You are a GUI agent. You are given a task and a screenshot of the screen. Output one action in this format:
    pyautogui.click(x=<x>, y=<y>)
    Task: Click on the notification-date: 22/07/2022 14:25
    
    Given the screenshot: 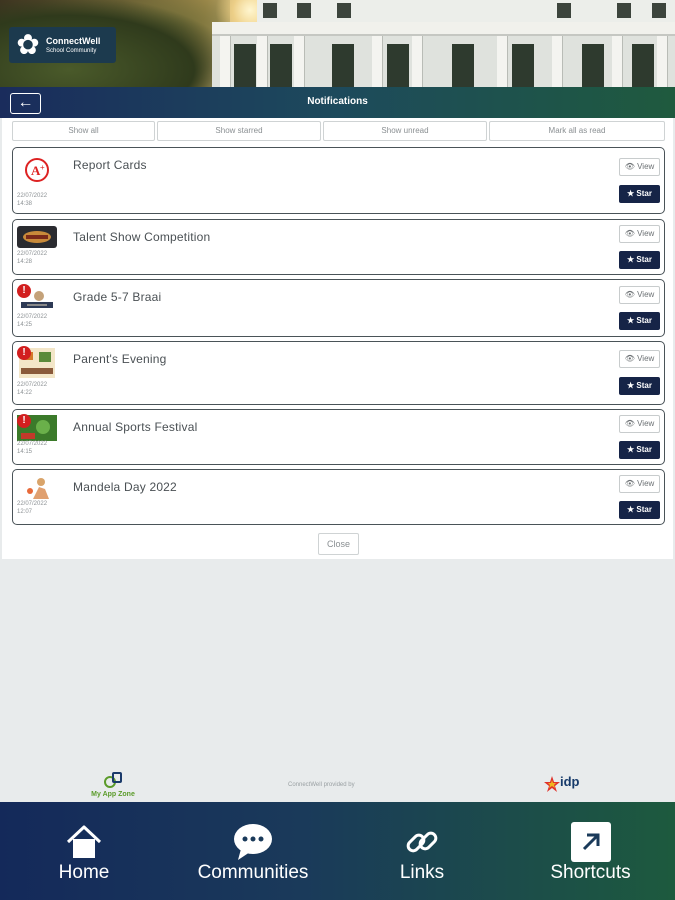 What is the action you would take?
    pyautogui.click(x=32, y=321)
    